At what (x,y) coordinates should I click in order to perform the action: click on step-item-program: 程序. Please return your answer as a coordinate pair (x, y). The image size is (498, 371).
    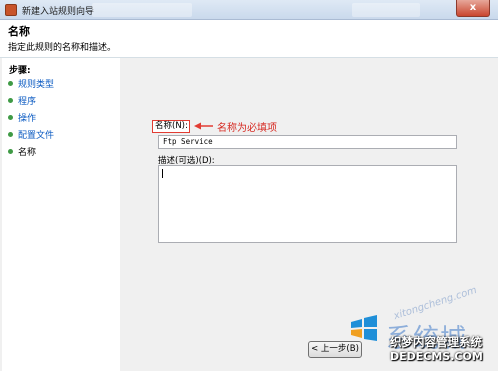
    Looking at the image, I should click on (31, 104).